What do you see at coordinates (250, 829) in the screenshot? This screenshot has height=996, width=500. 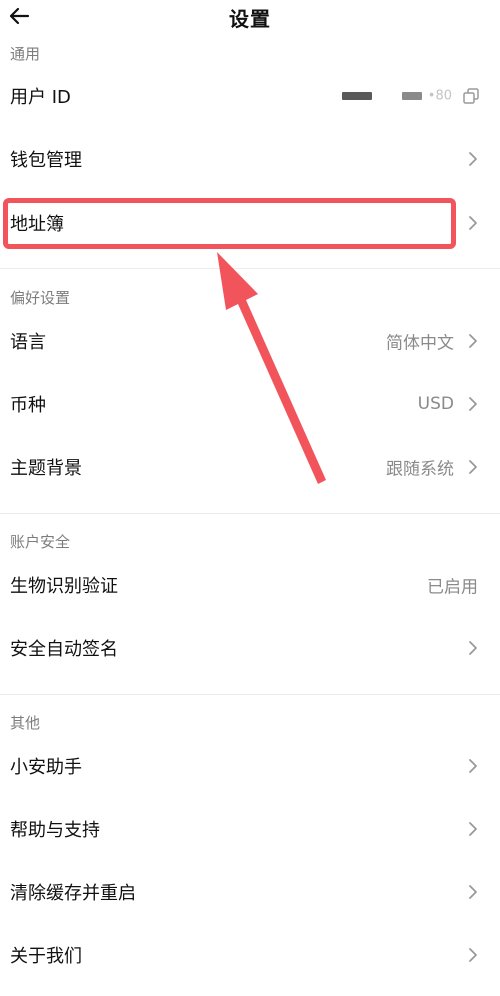 I see `help-support-row: 帮助与支持` at bounding box center [250, 829].